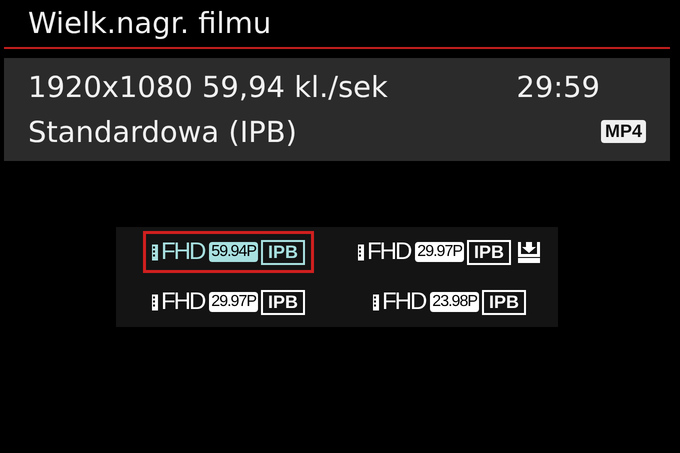 The width and height of the screenshot is (680, 453). Describe the element at coordinates (162, 131) in the screenshot. I see `compression-text: Standardowa (IPB)` at that location.